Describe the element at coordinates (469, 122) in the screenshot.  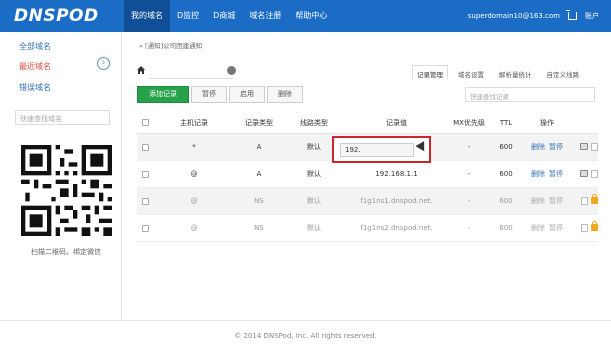
I see `header-mx: MX优先级` at that location.